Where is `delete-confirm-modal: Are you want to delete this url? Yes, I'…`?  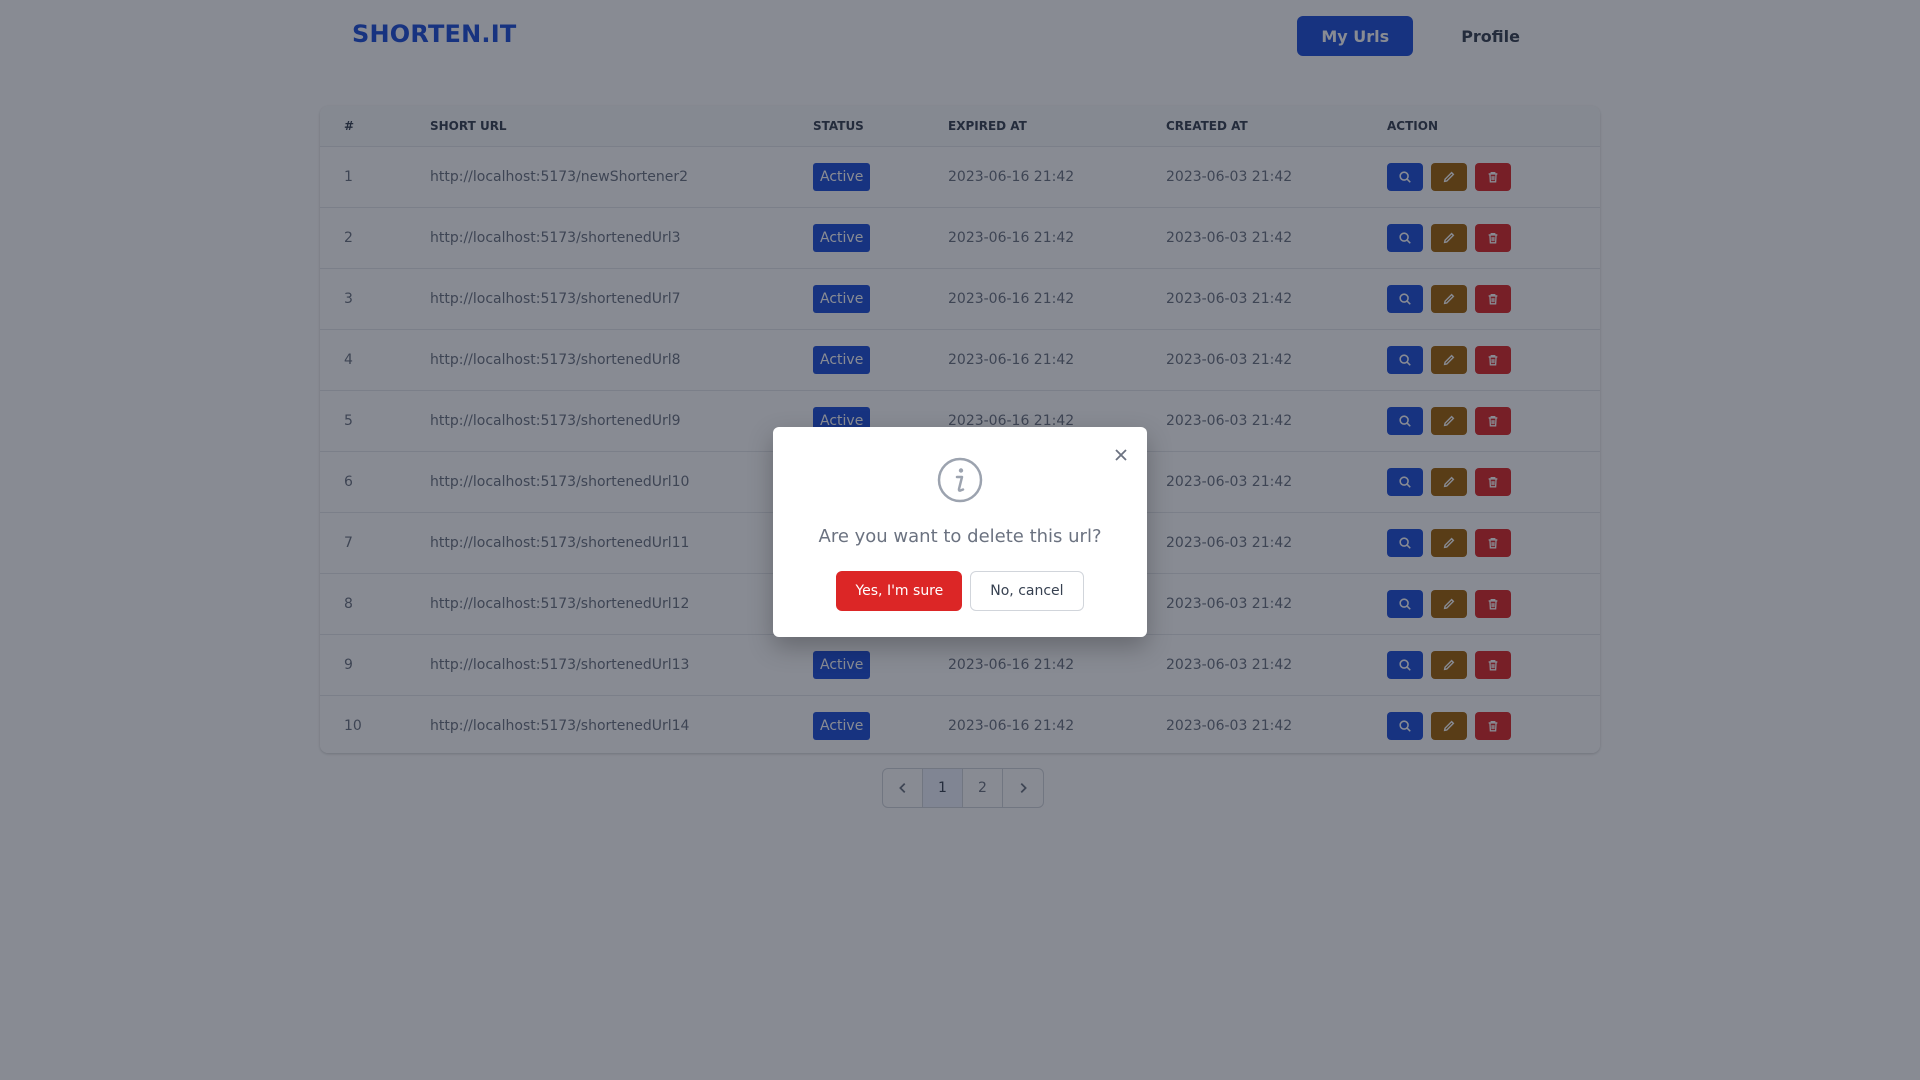 delete-confirm-modal: Are you want to delete this url? Yes, I'… is located at coordinates (960, 532).